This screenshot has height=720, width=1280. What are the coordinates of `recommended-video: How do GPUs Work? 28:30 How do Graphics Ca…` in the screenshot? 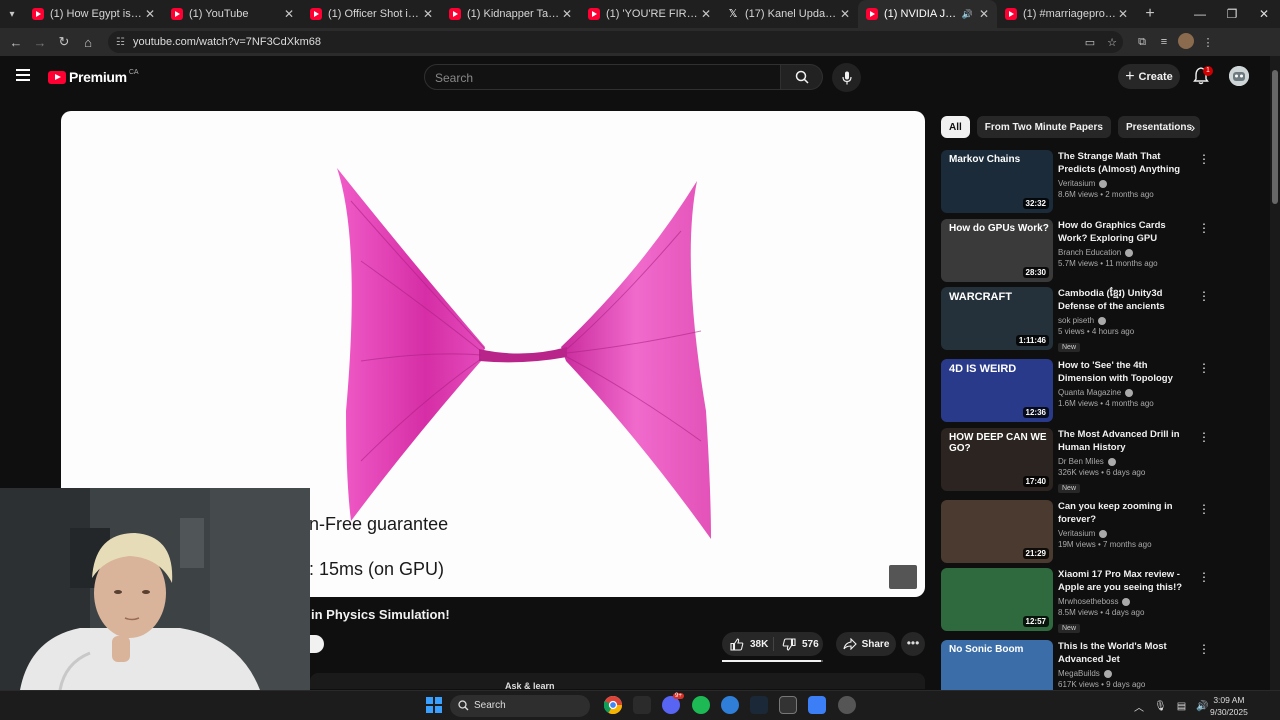 It's located at (1076, 251).